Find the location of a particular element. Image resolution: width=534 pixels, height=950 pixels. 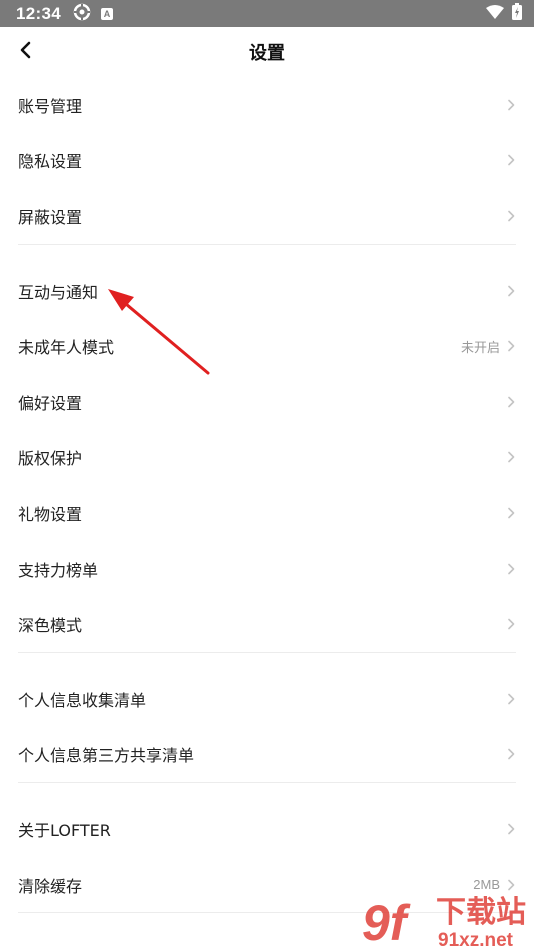

menu-item-label: 偏好设置 is located at coordinates (50, 403).